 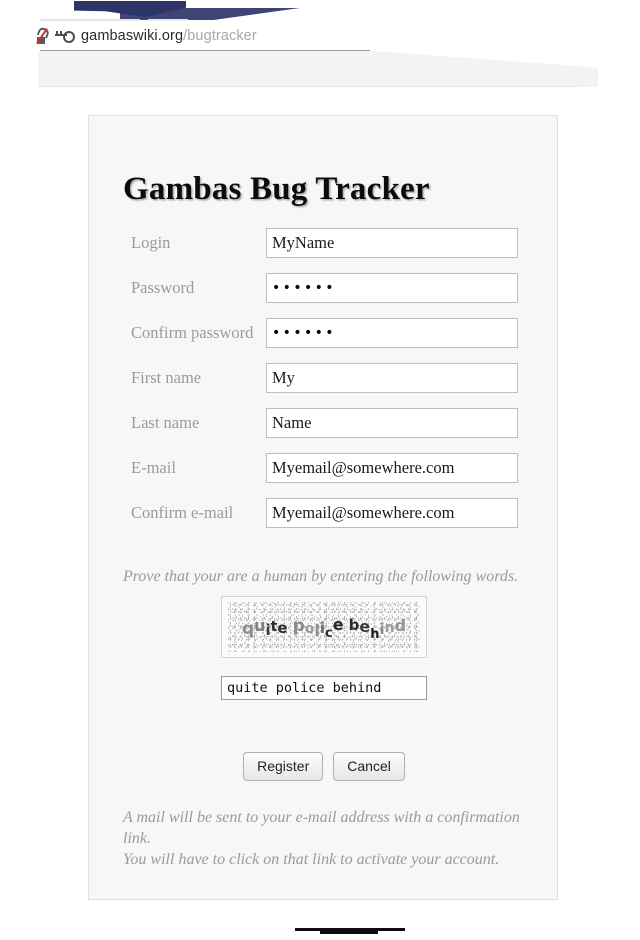 I want to click on browser-chrome: gambaswiki.org/bugtracker, so click(x=320, y=44).